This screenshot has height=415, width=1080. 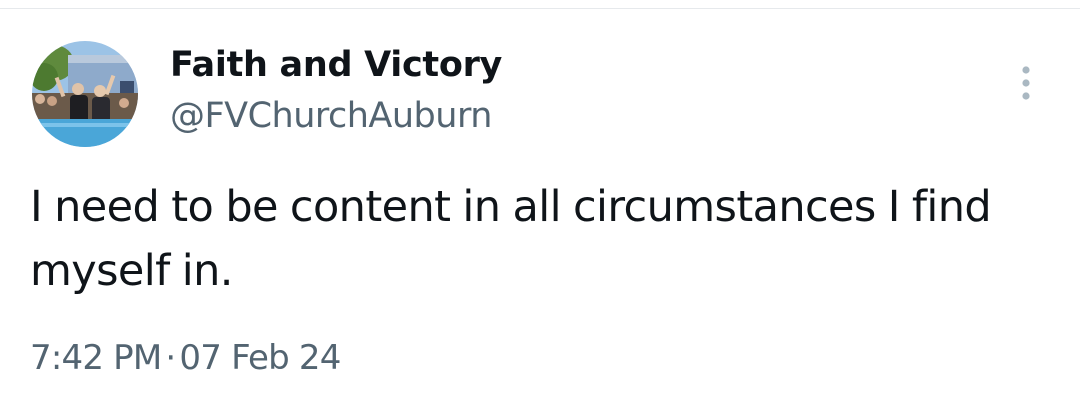 I want to click on tweet-timestamp: 7:42 PM · 07 Feb 24, so click(x=185, y=358).